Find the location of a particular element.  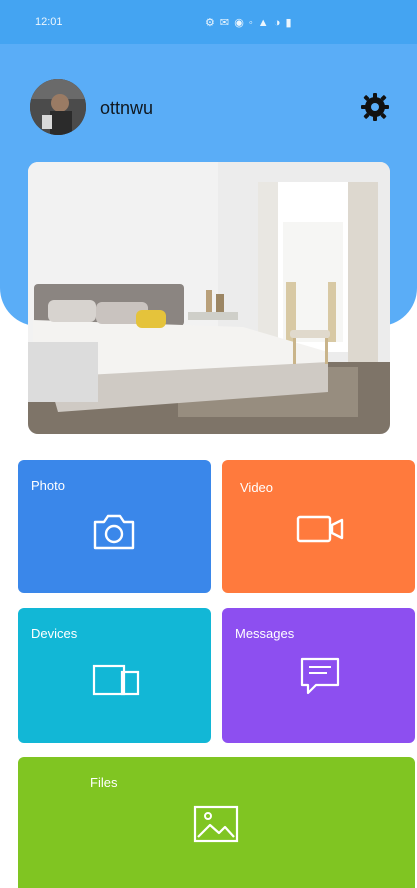

photo-tile: Photo is located at coordinates (114, 526).